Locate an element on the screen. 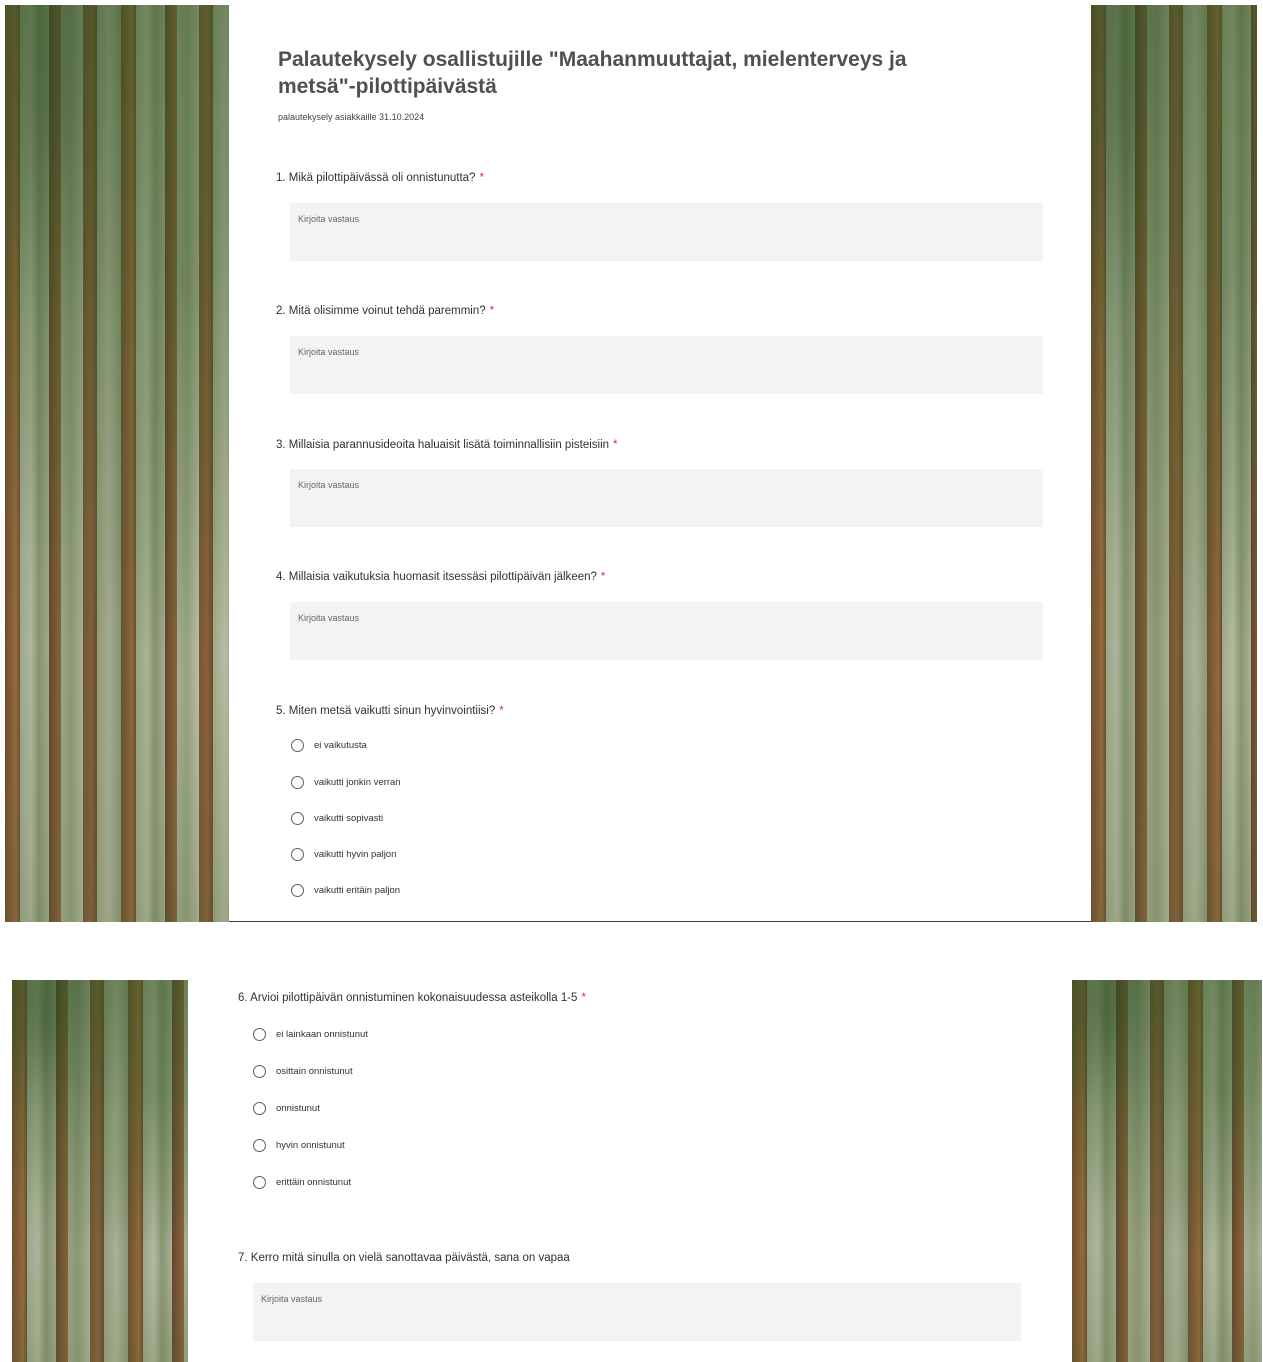 The image size is (1263, 1362). option-label: erittäin onnistunut is located at coordinates (313, 1182).